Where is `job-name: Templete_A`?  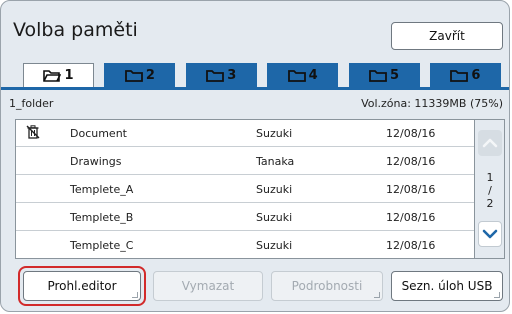
job-name: Templete_A is located at coordinates (102, 189).